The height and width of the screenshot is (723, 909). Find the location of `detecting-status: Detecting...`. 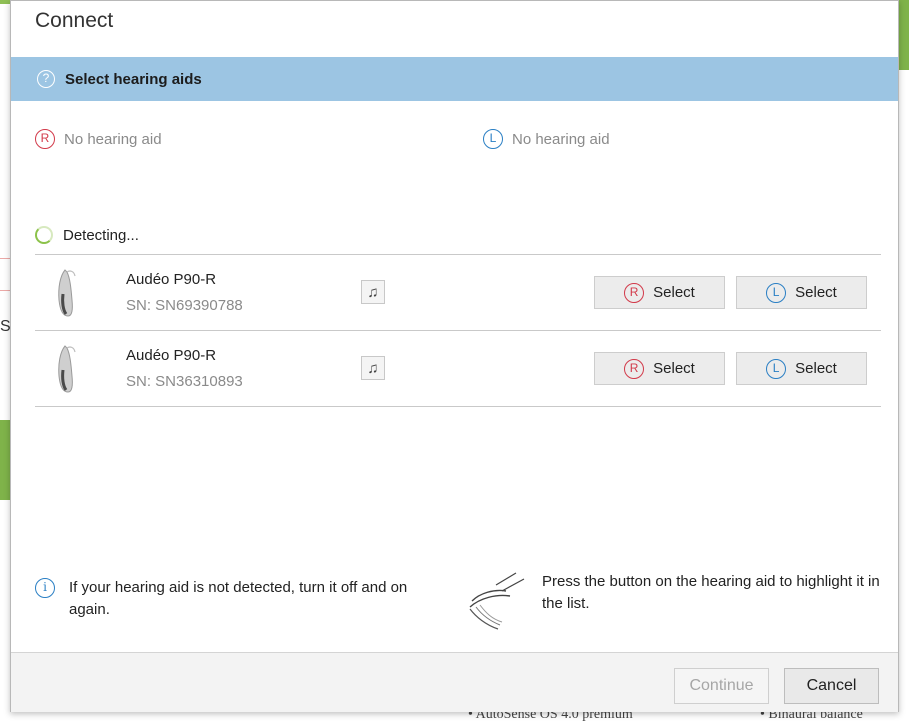

detecting-status: Detecting... is located at coordinates (87, 235).